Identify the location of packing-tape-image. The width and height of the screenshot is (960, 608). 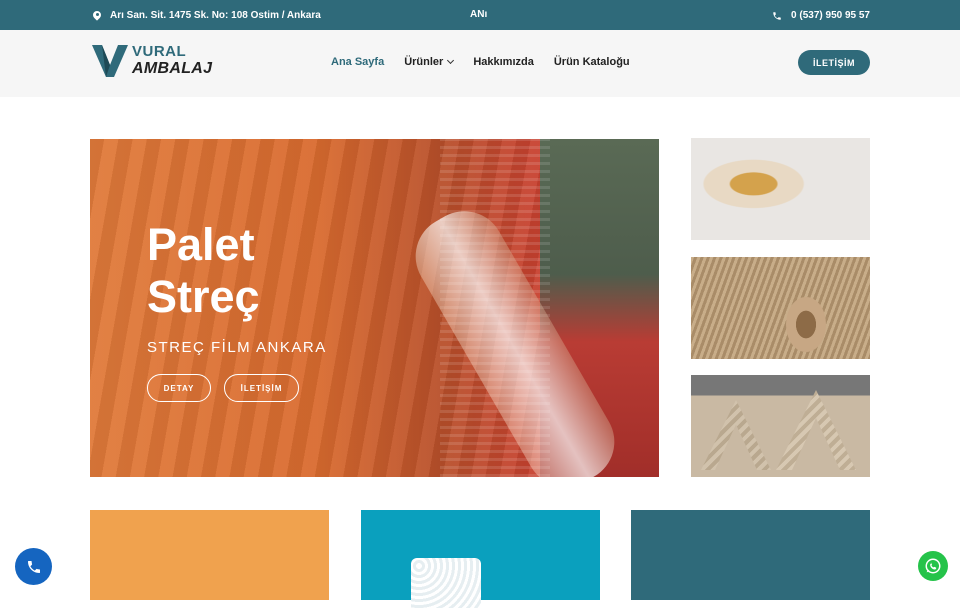
(780, 189).